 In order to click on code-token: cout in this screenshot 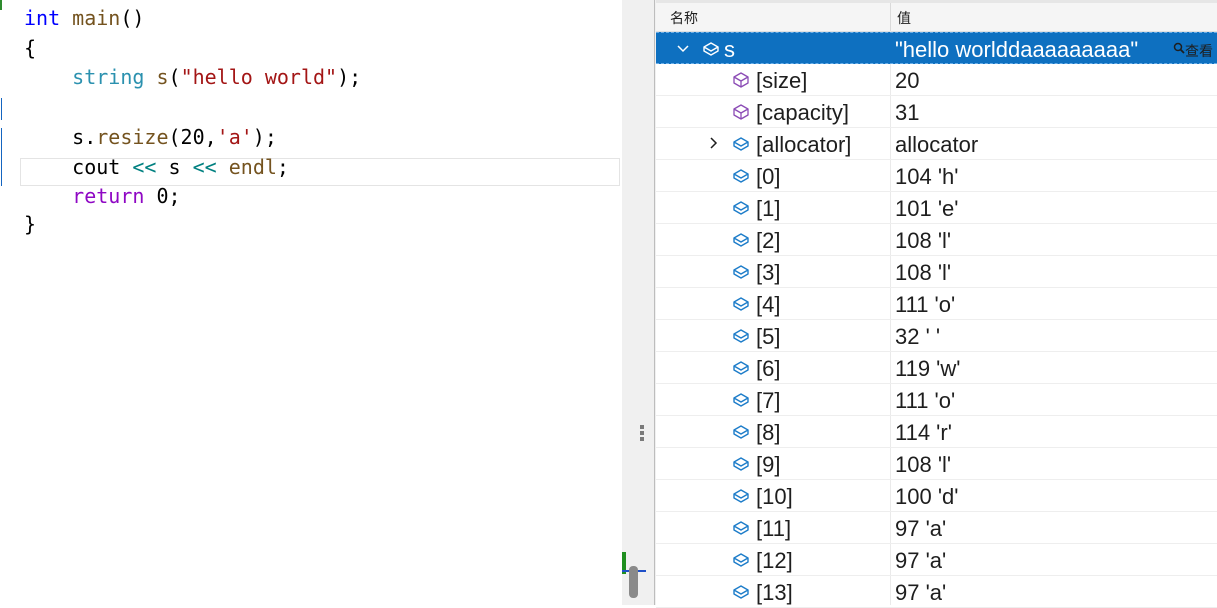, I will do `click(78, 167)`.